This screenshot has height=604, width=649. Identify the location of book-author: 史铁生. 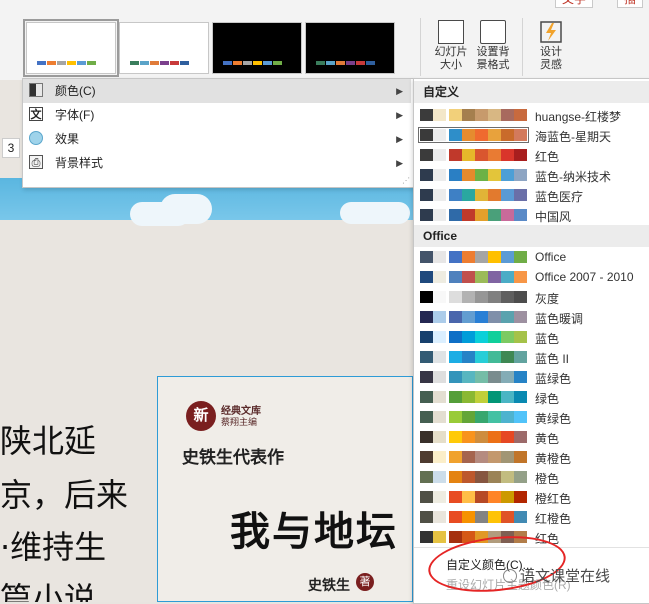
(329, 585).